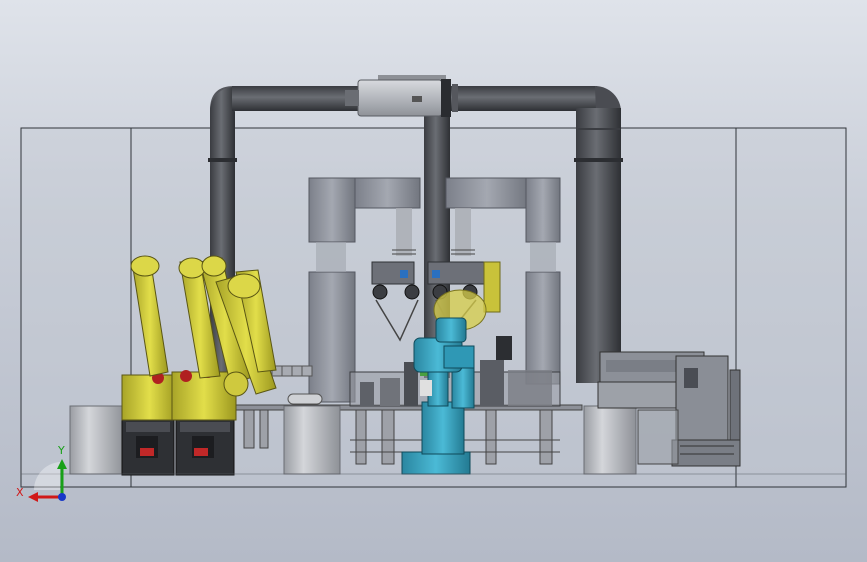 The image size is (867, 562). What do you see at coordinates (20, 492) in the screenshot?
I see `triad-x-label: X` at bounding box center [20, 492].